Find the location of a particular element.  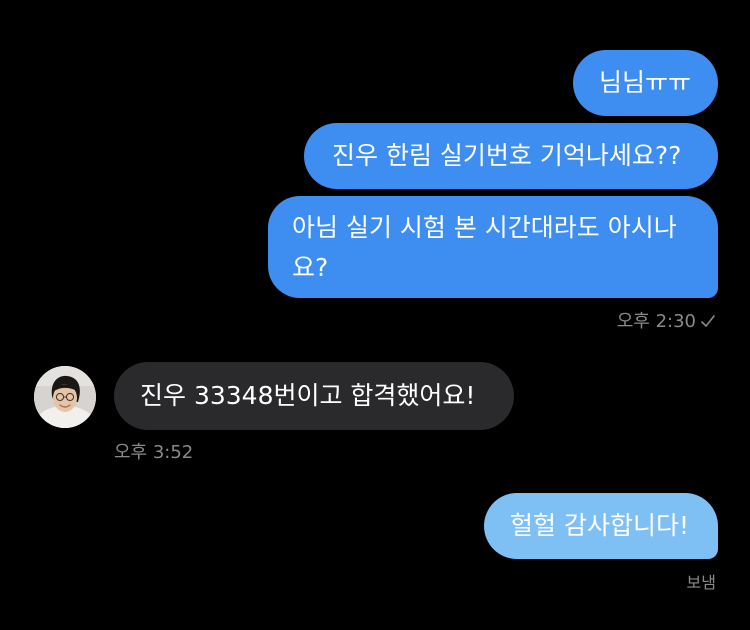

outgoing-message-bubble: 아님 실기 시험 본 시간대라도 아시나요? is located at coordinates (493, 247).